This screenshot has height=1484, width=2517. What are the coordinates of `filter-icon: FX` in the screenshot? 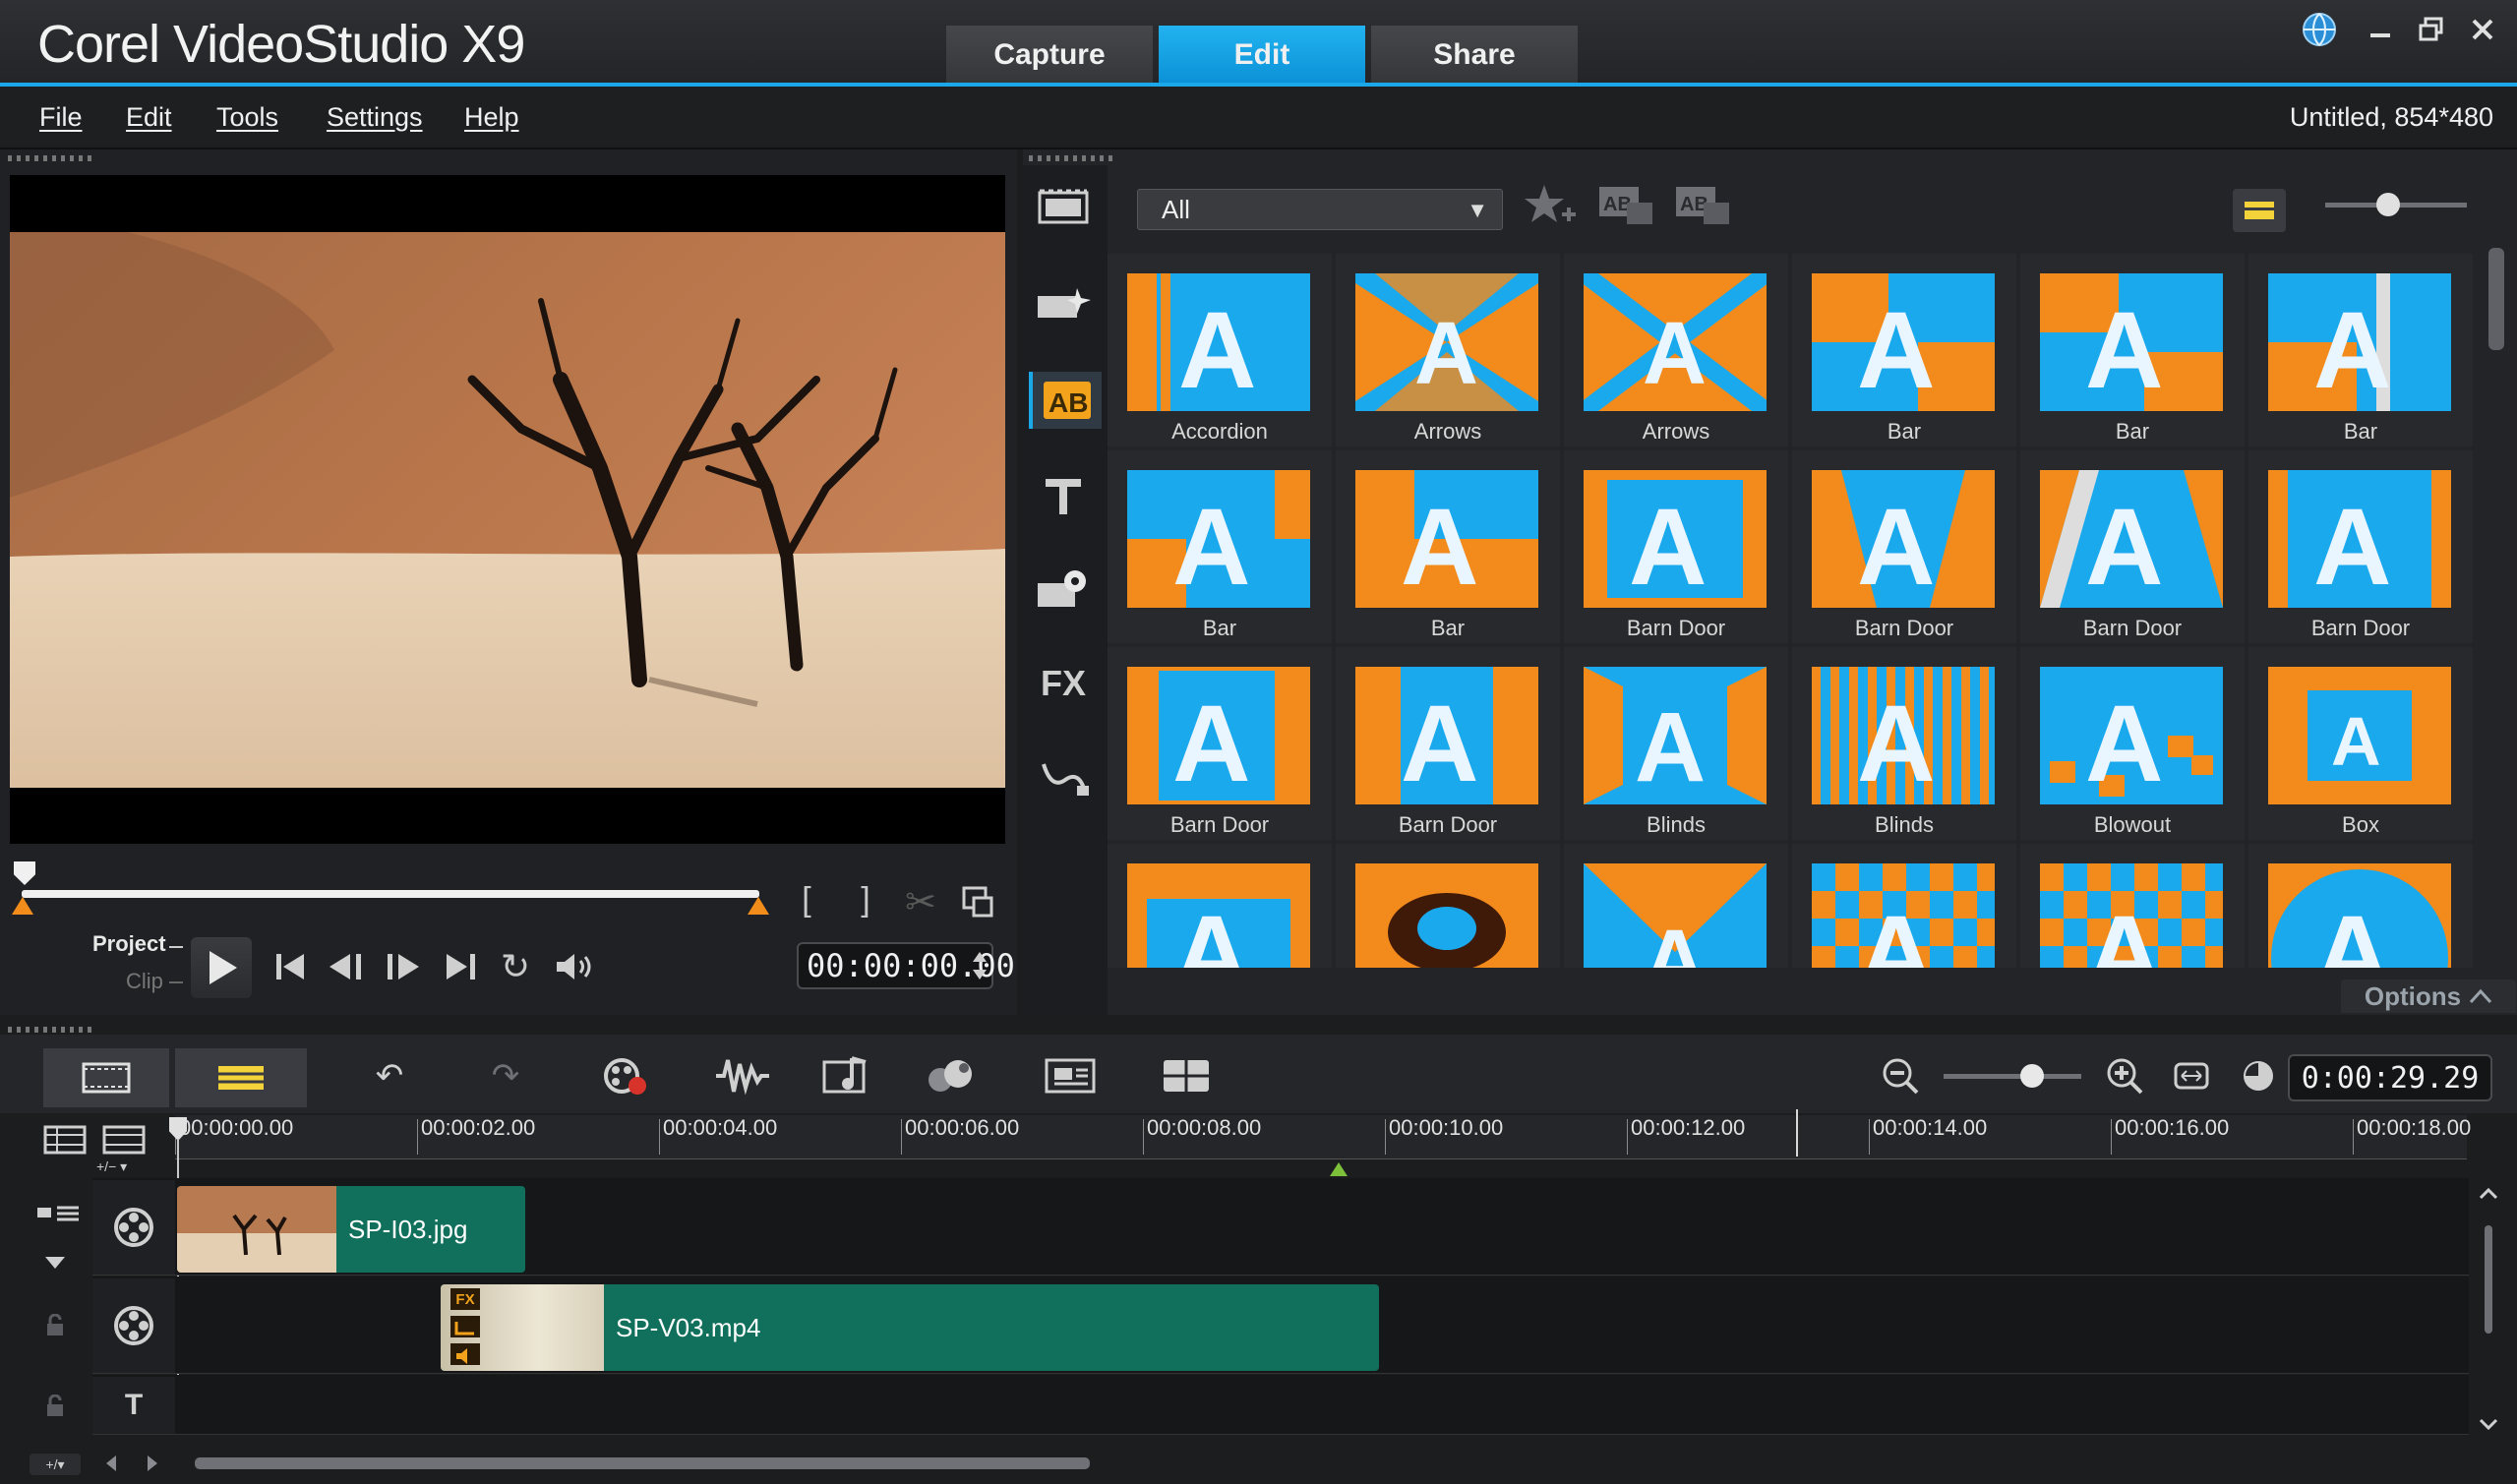 It's located at (1063, 683).